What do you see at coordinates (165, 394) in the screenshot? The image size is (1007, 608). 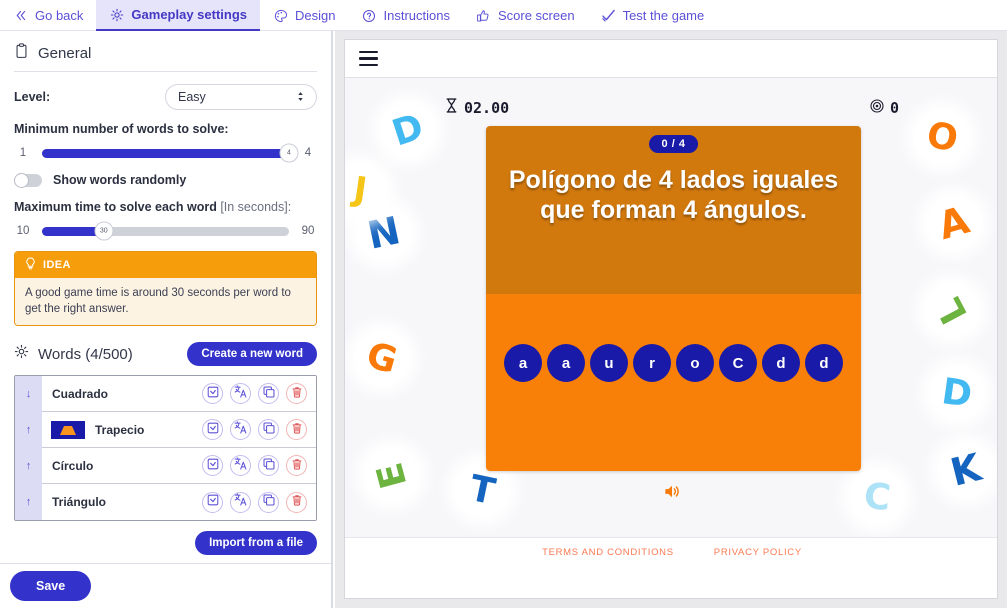 I see `word-row: ↓ Cuadrado` at bounding box center [165, 394].